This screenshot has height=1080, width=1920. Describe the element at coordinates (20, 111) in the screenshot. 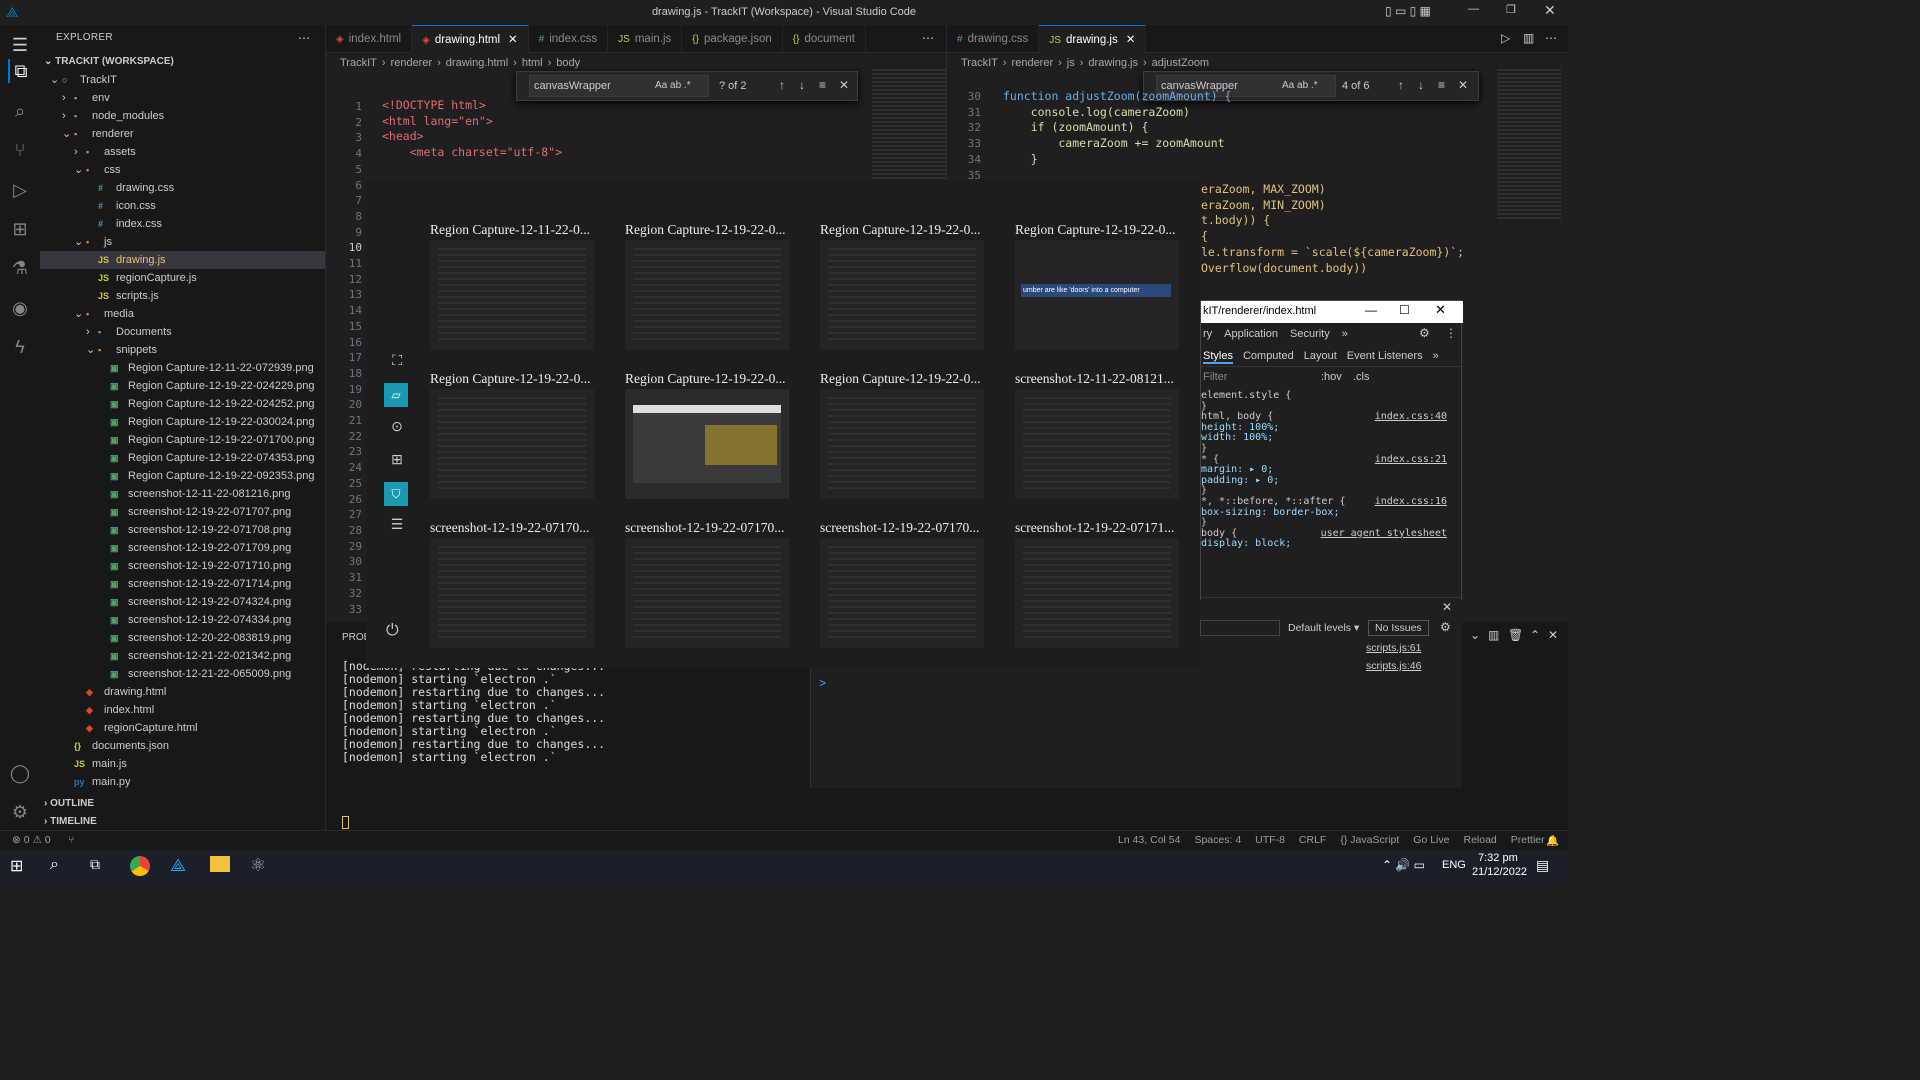

I see `search-icon: ⌕` at that location.